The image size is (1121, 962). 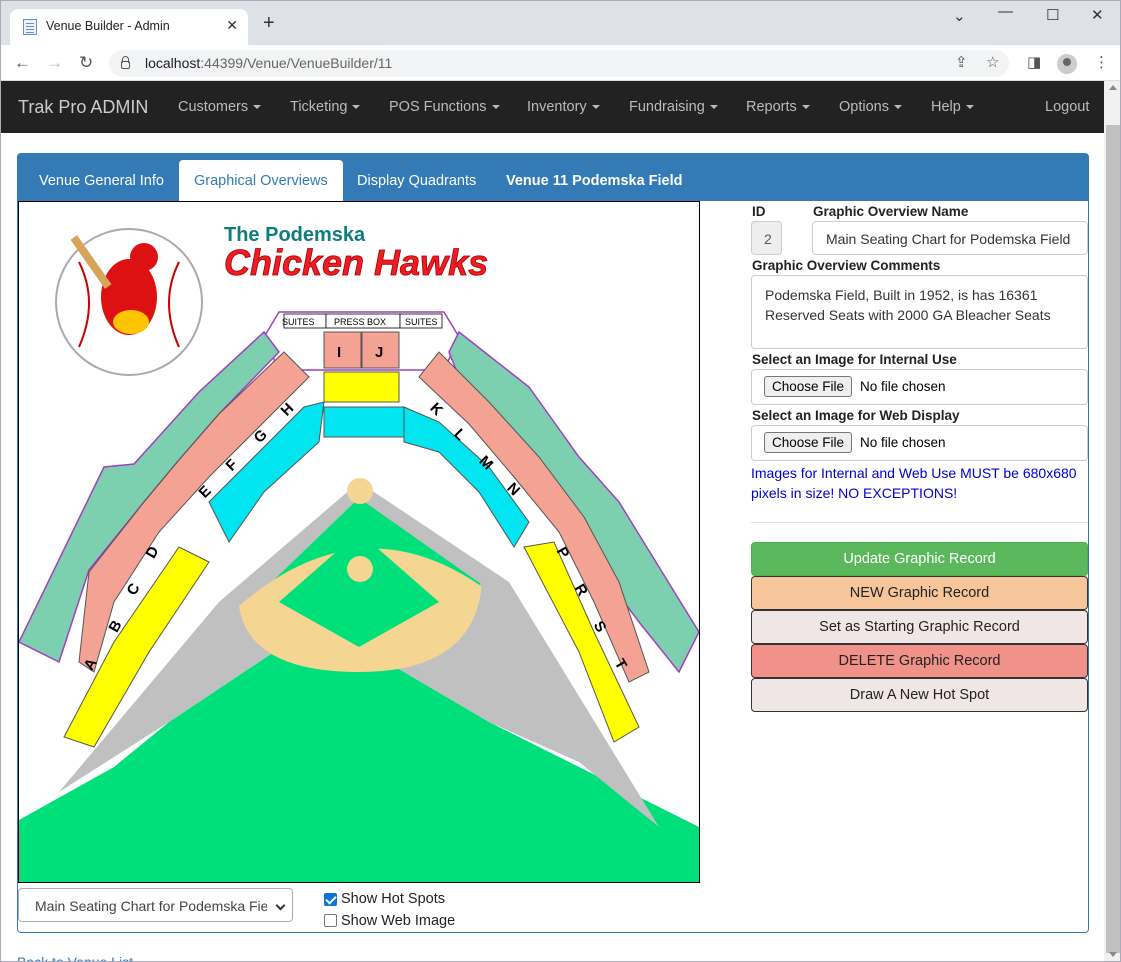 What do you see at coordinates (83, 107) in the screenshot?
I see `brand-title: Trak Pro ADMIN` at bounding box center [83, 107].